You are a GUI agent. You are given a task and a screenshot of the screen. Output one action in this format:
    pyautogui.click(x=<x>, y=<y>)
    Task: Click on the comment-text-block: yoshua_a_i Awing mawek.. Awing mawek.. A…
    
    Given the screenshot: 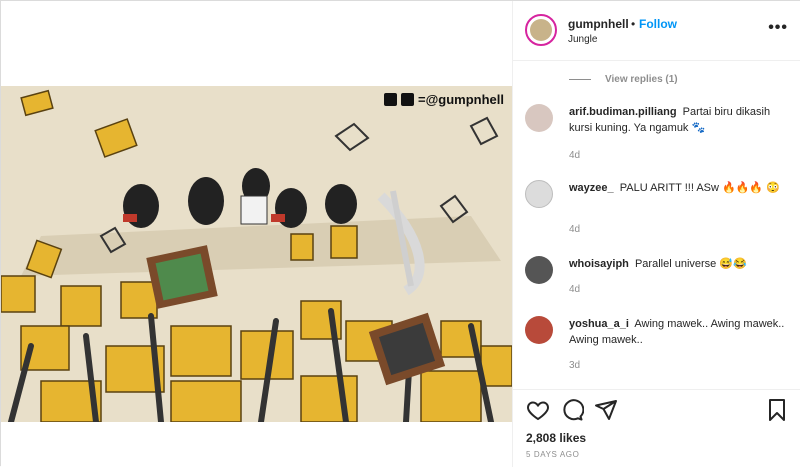 What is the action you would take?
    pyautogui.click(x=679, y=332)
    